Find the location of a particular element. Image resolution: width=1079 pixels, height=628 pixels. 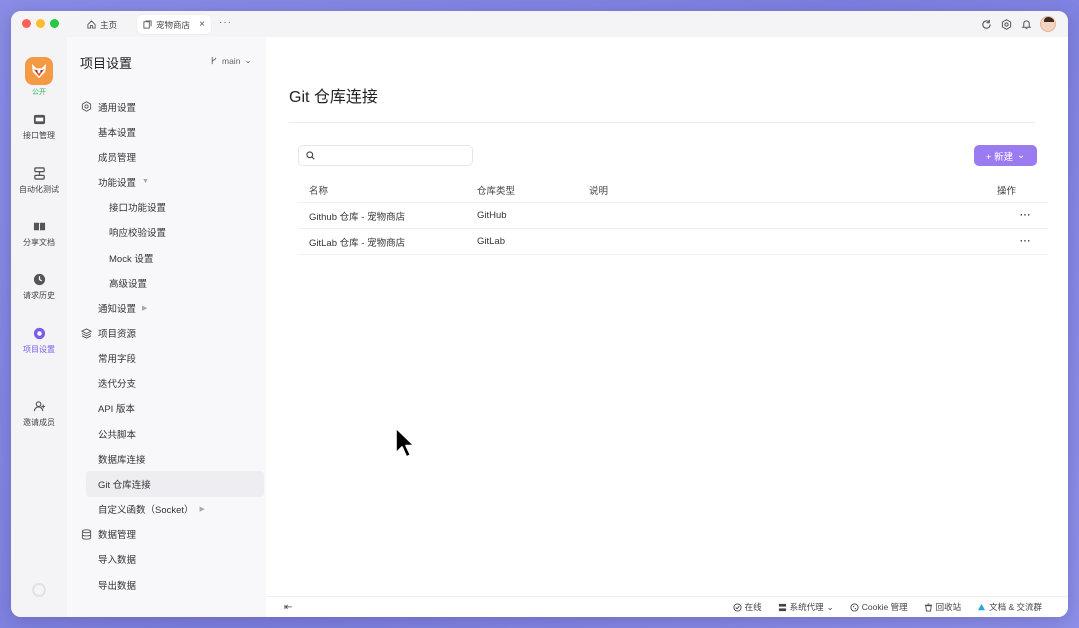

rail-item-share-docs: 分享文档 is located at coordinates (39, 234).